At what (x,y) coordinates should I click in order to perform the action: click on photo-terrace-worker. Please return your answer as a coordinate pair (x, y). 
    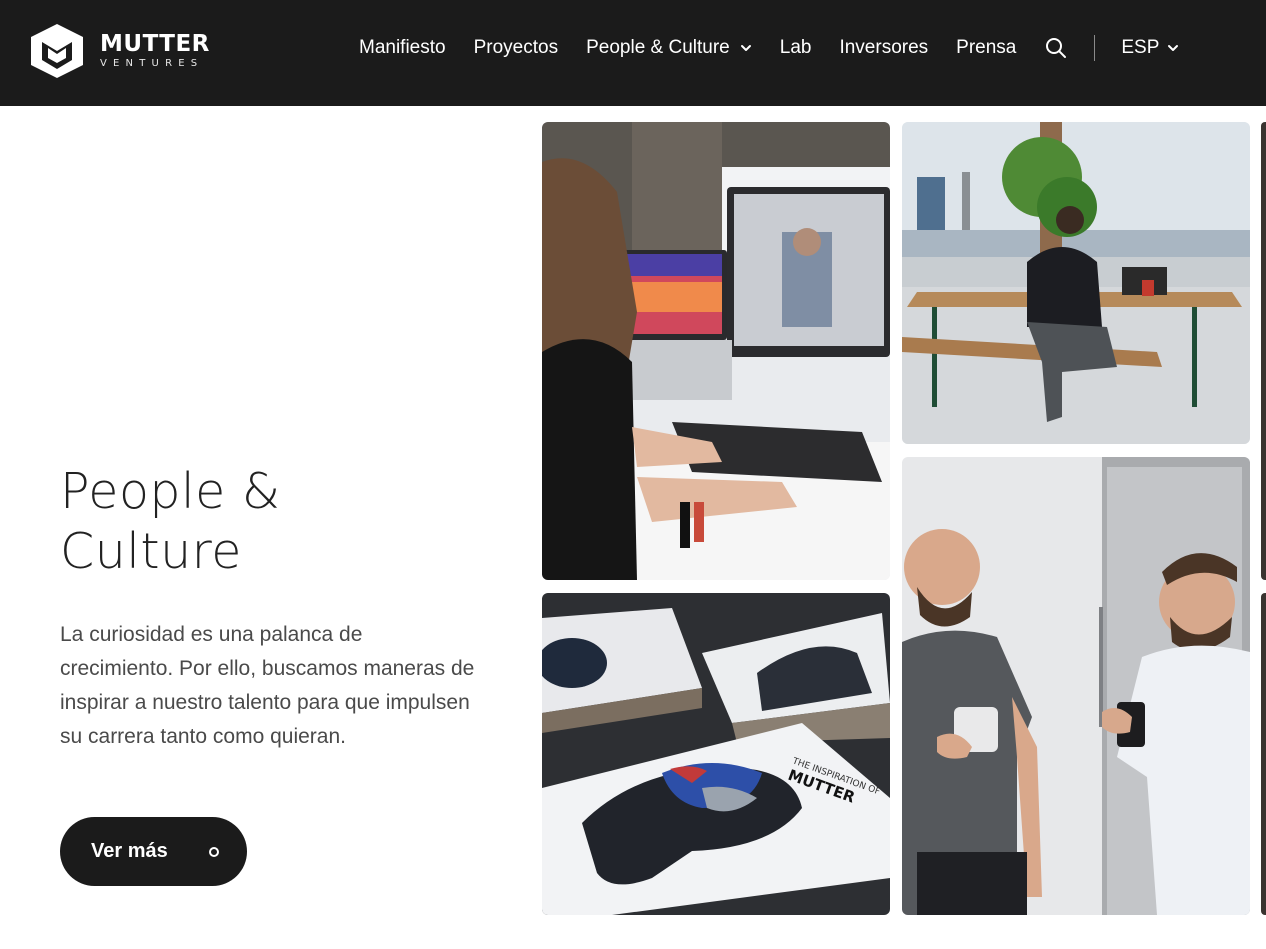
    Looking at the image, I should click on (1076, 283).